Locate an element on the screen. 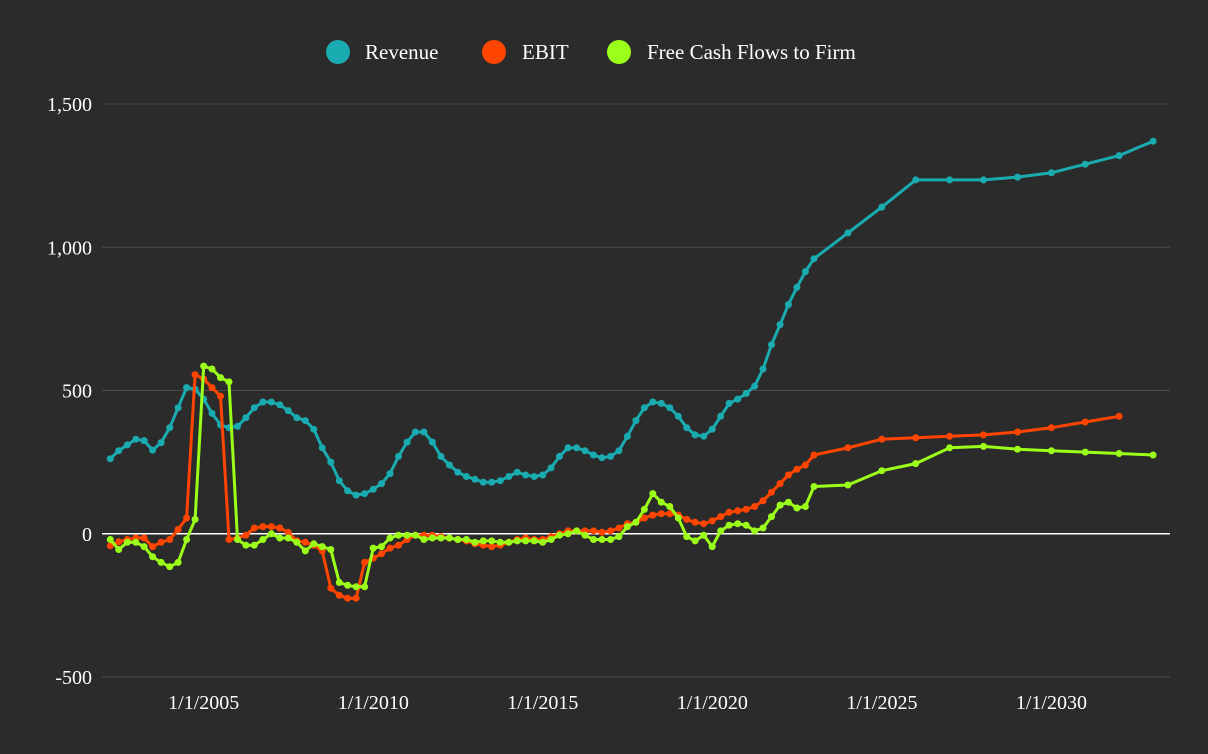 The width and height of the screenshot is (1208, 754). y-tick-label: 1,500 is located at coordinates (69, 105).